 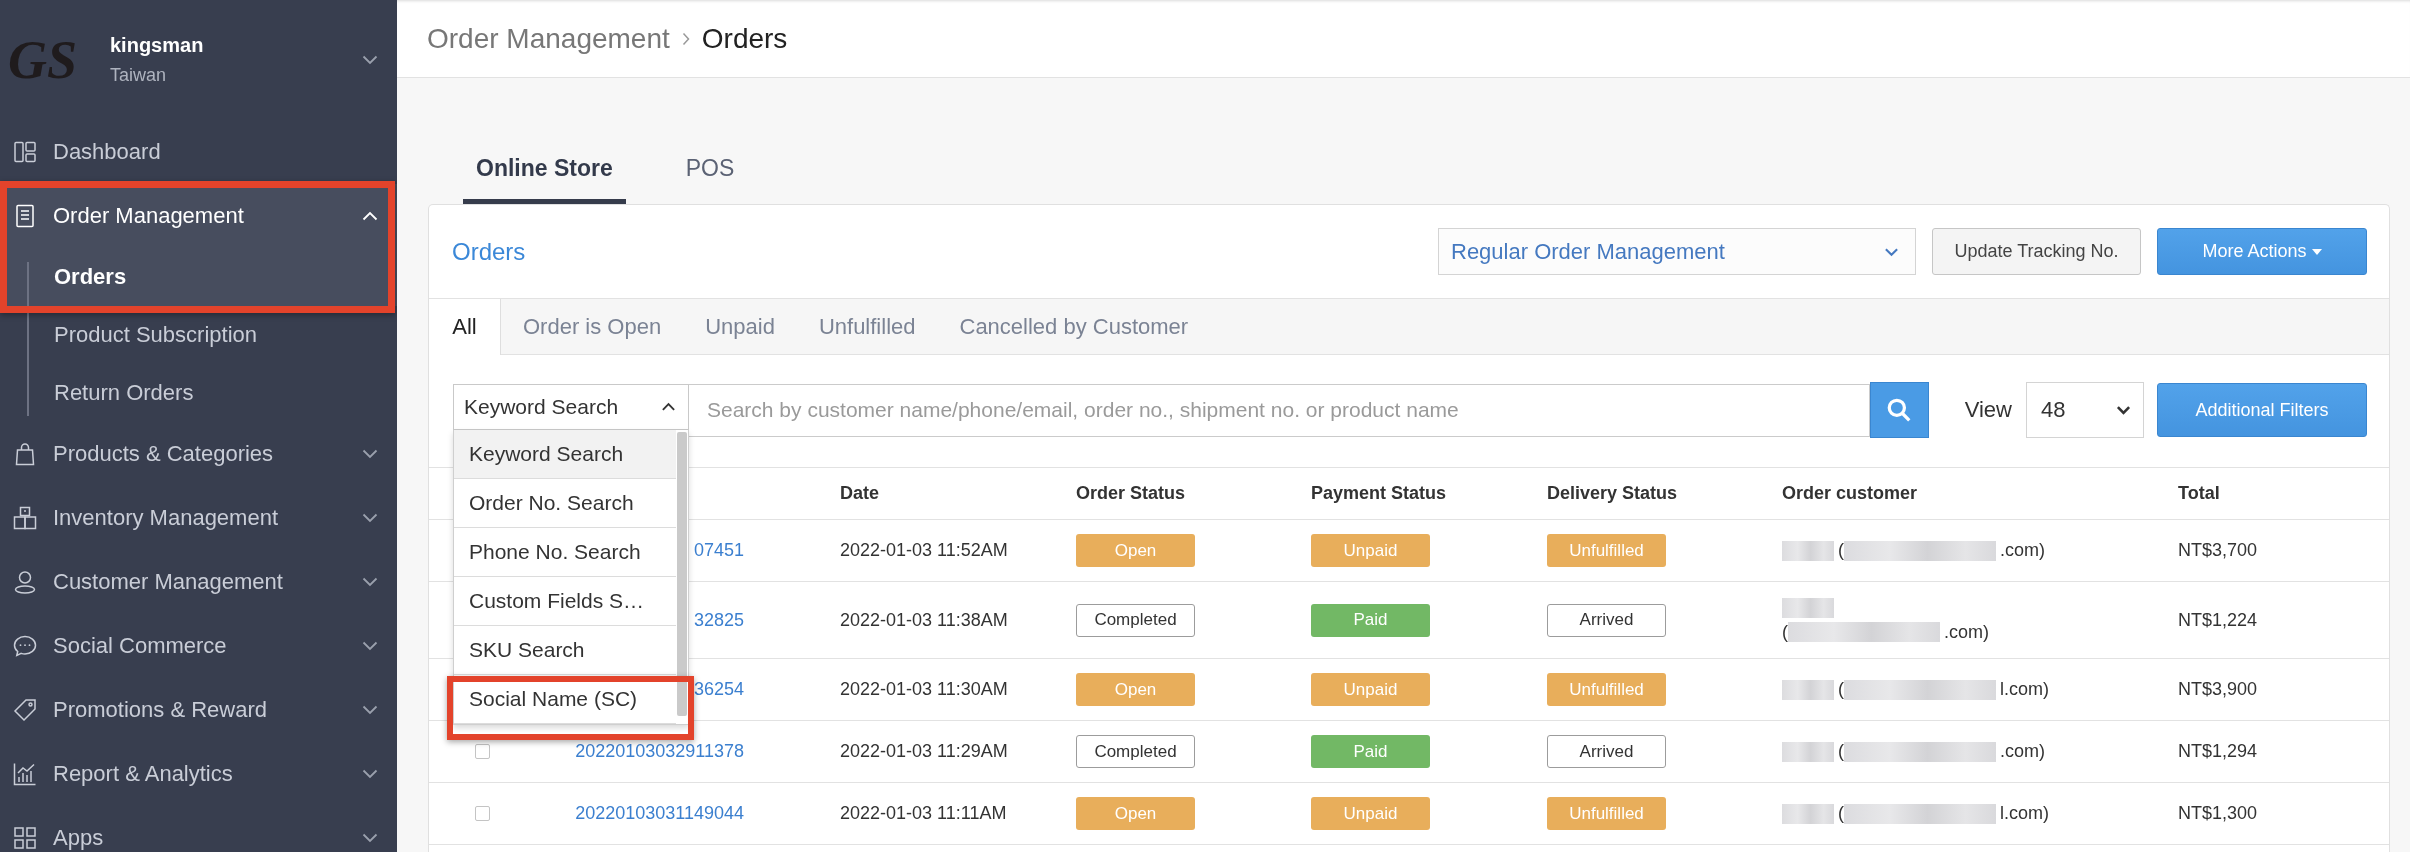 What do you see at coordinates (860, 493) in the screenshot?
I see `column-header: Date` at bounding box center [860, 493].